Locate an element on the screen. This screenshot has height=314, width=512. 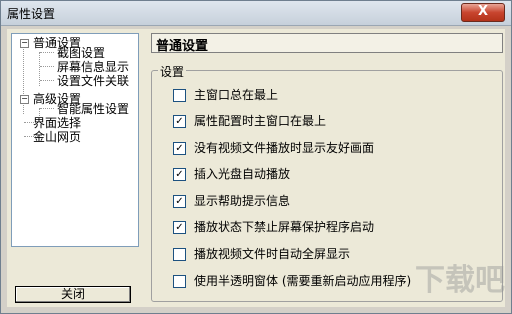
option-always-on-top: 主窗口总在最上 is located at coordinates (225, 95).